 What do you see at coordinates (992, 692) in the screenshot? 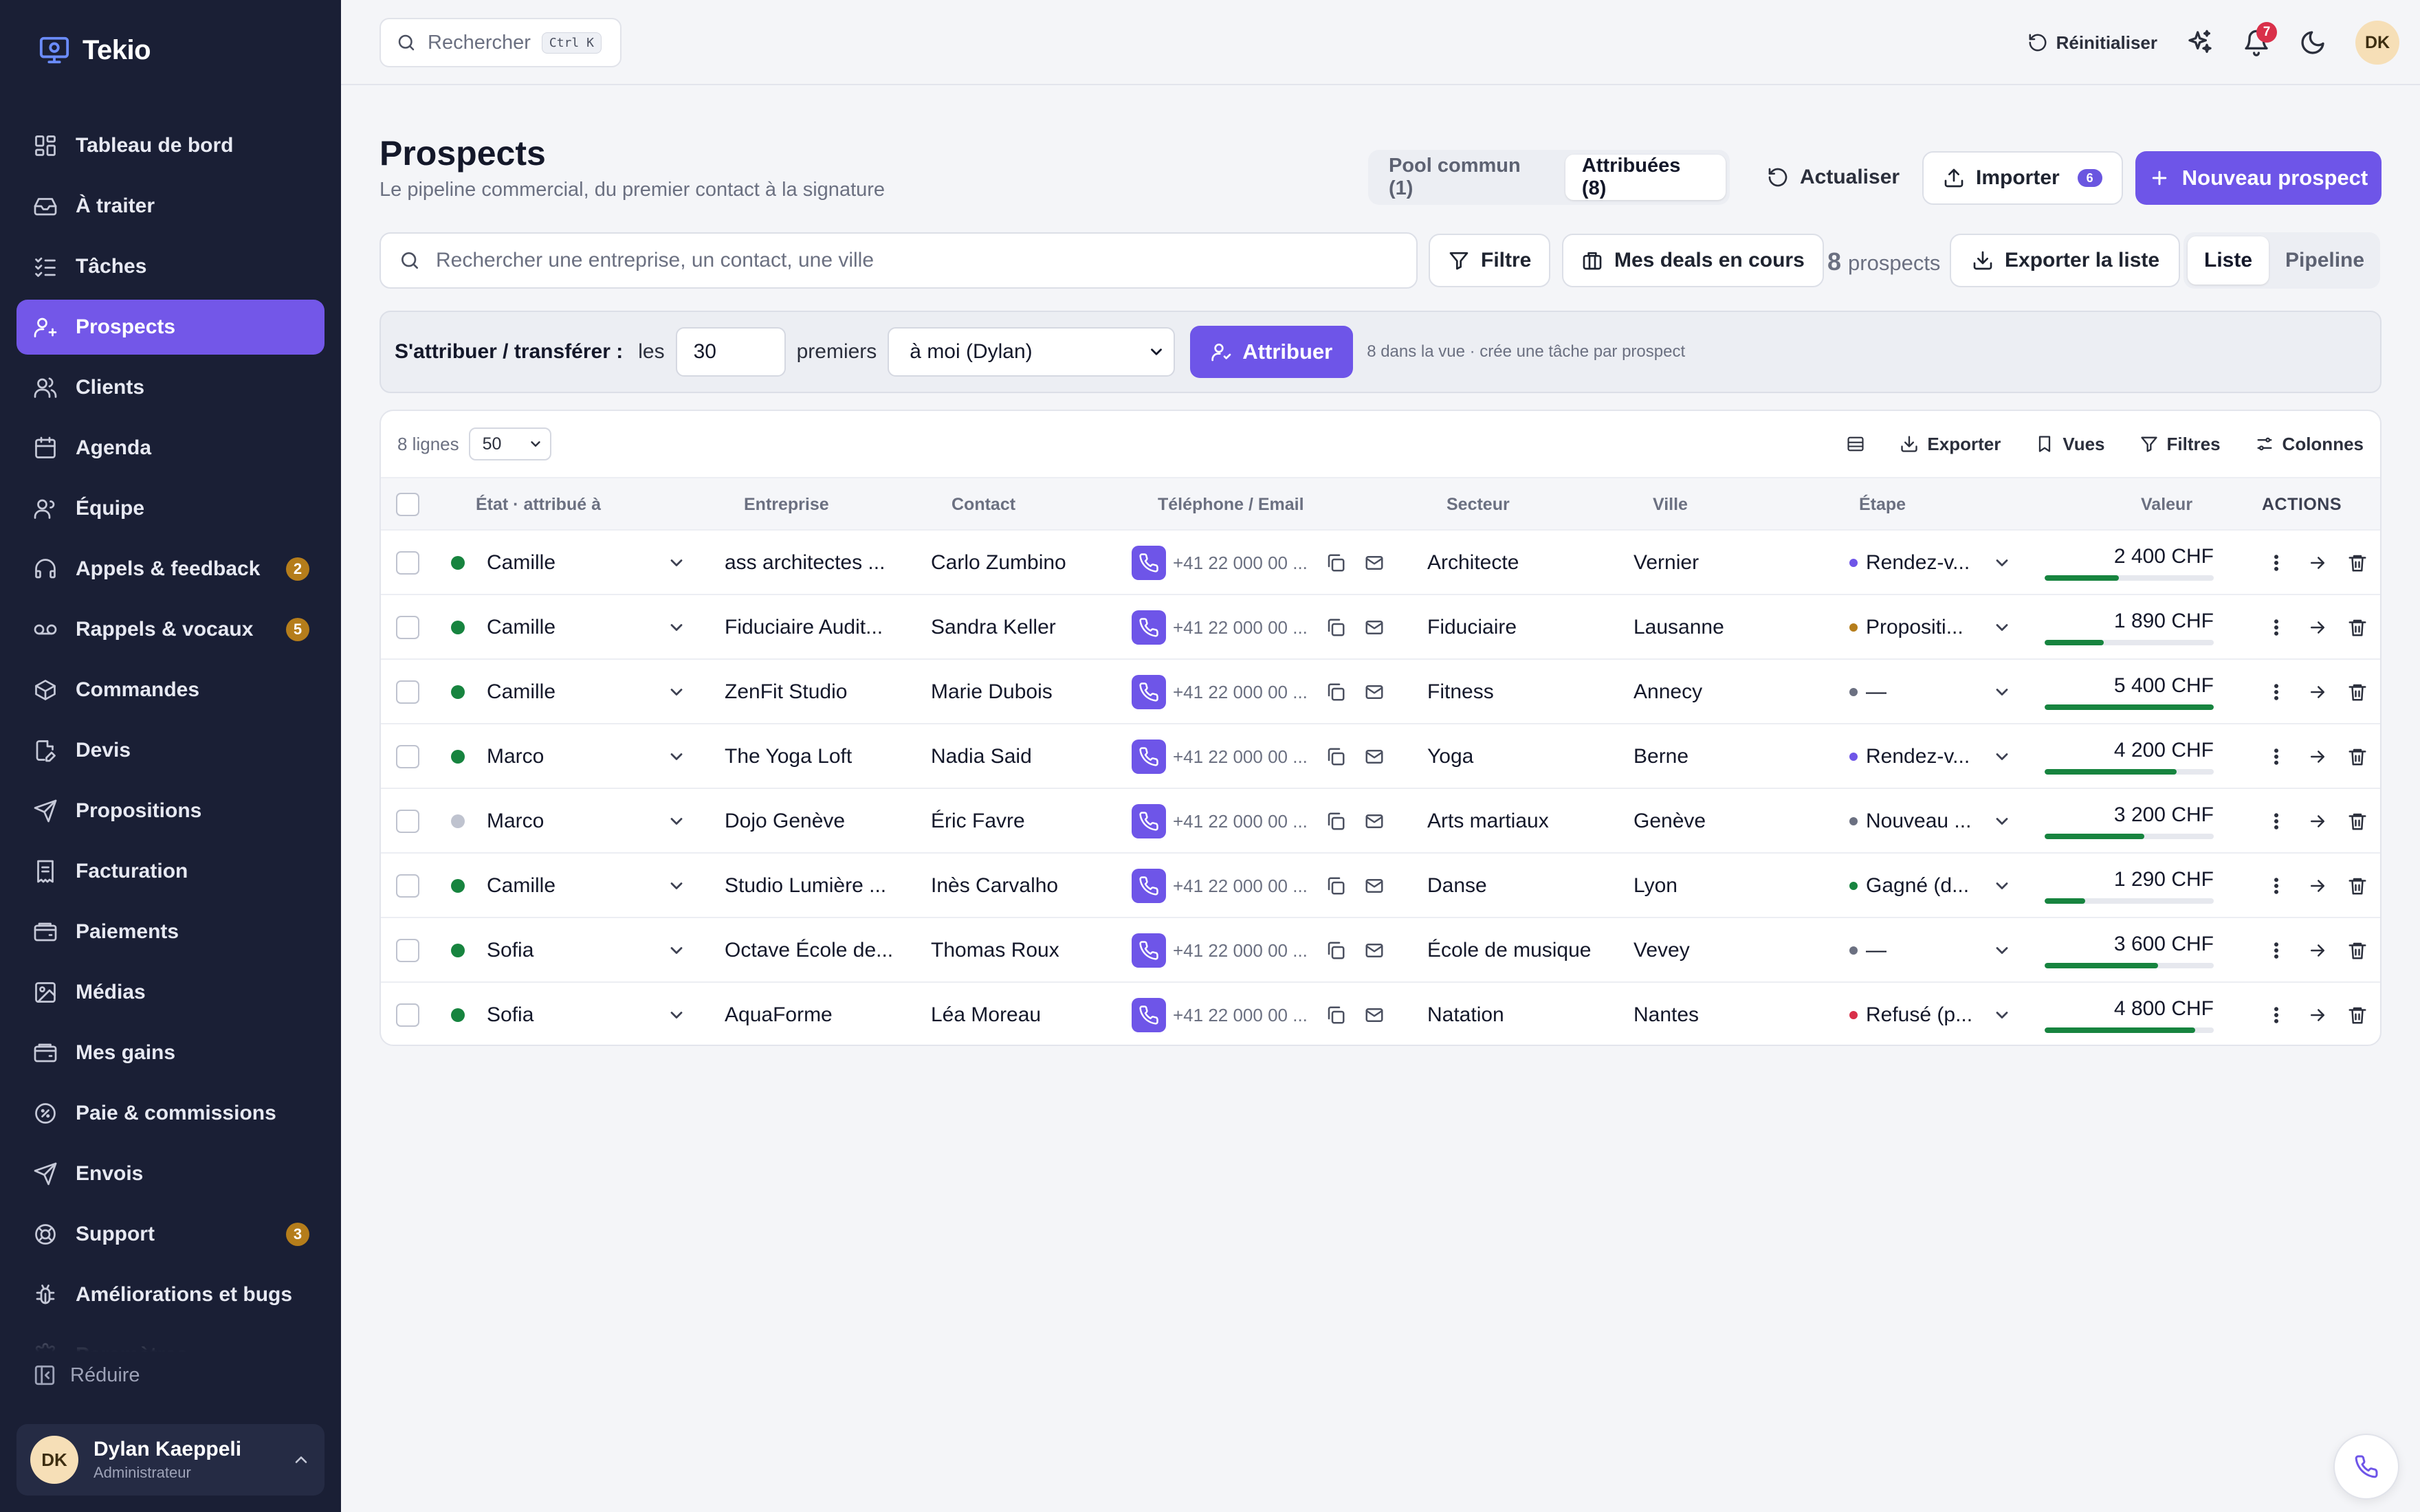
I see `contact-cell: Marie Dubois` at bounding box center [992, 692].